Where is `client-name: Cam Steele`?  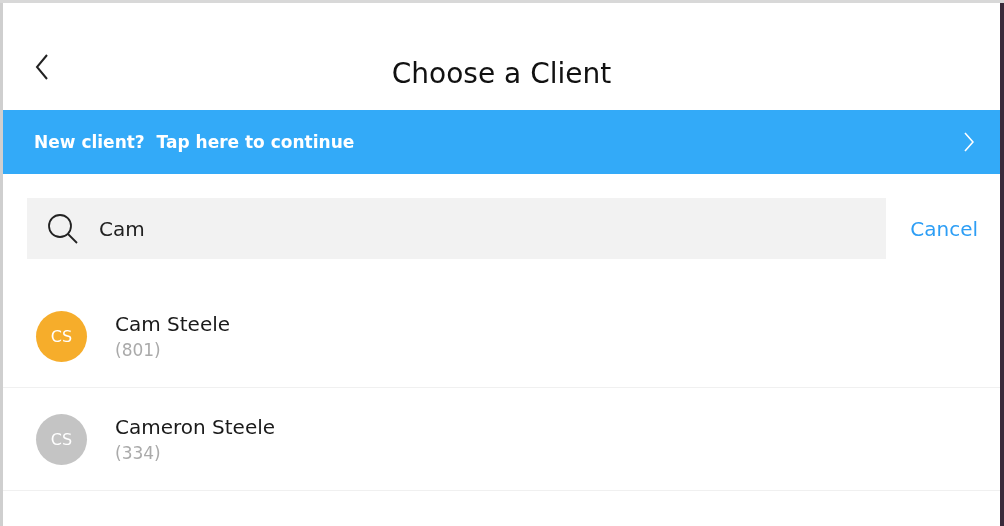 client-name: Cam Steele is located at coordinates (173, 324).